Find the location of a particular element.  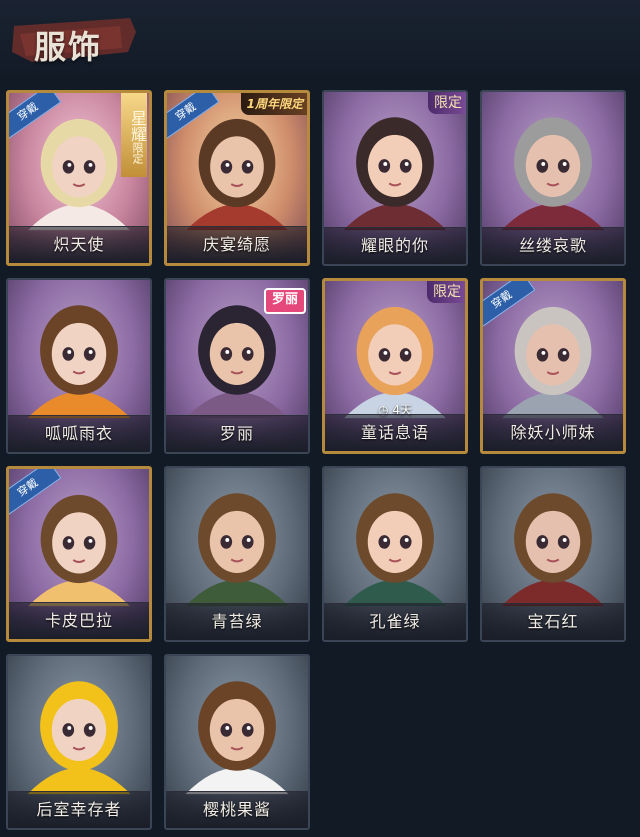

limited-tag: 1周年限定 is located at coordinates (273, 104).